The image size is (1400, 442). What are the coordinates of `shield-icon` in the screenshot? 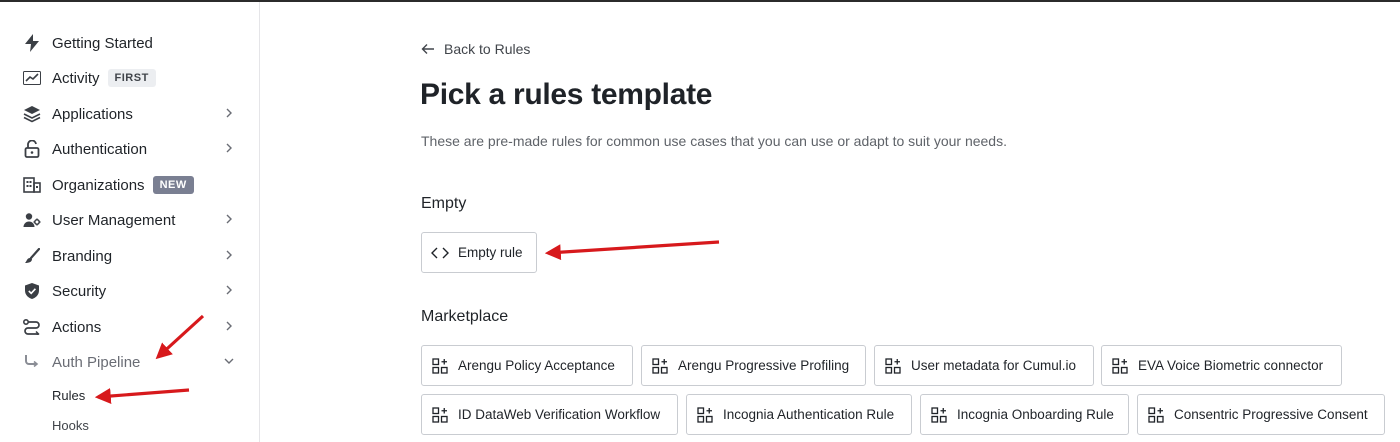 It's located at (32, 291).